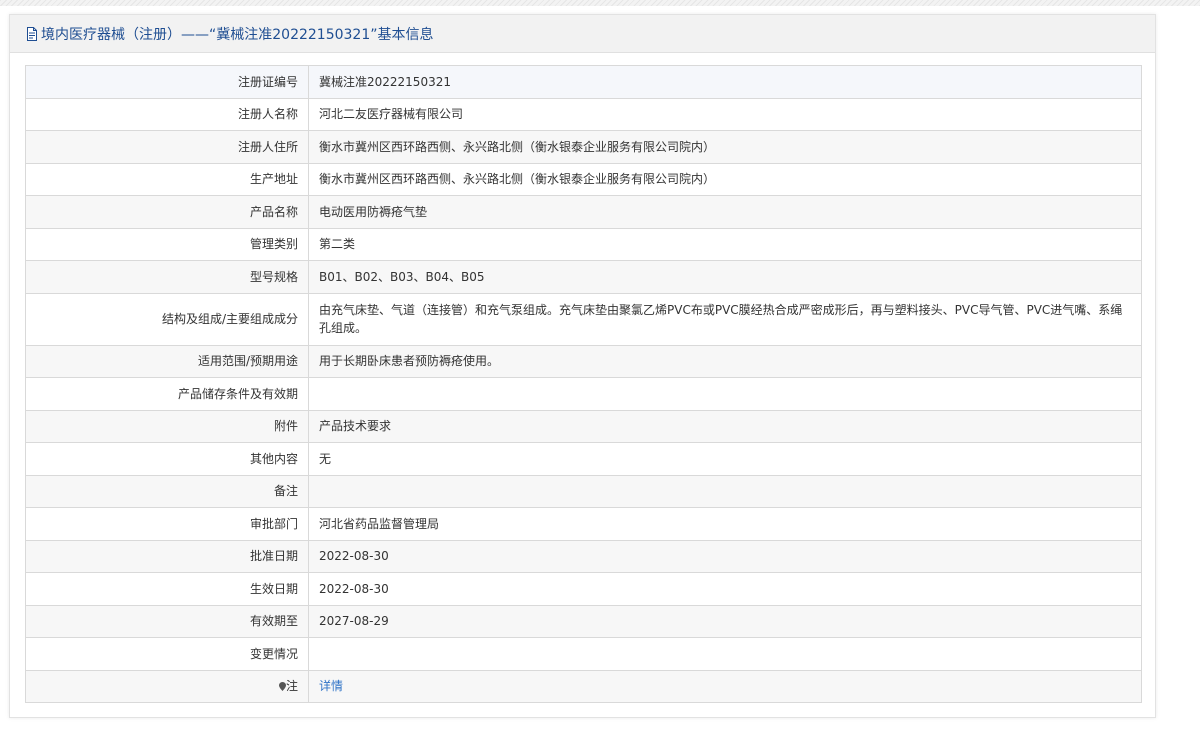 This screenshot has width=1200, height=734. I want to click on table-row-change-status: 变更情况, so click(583, 654).